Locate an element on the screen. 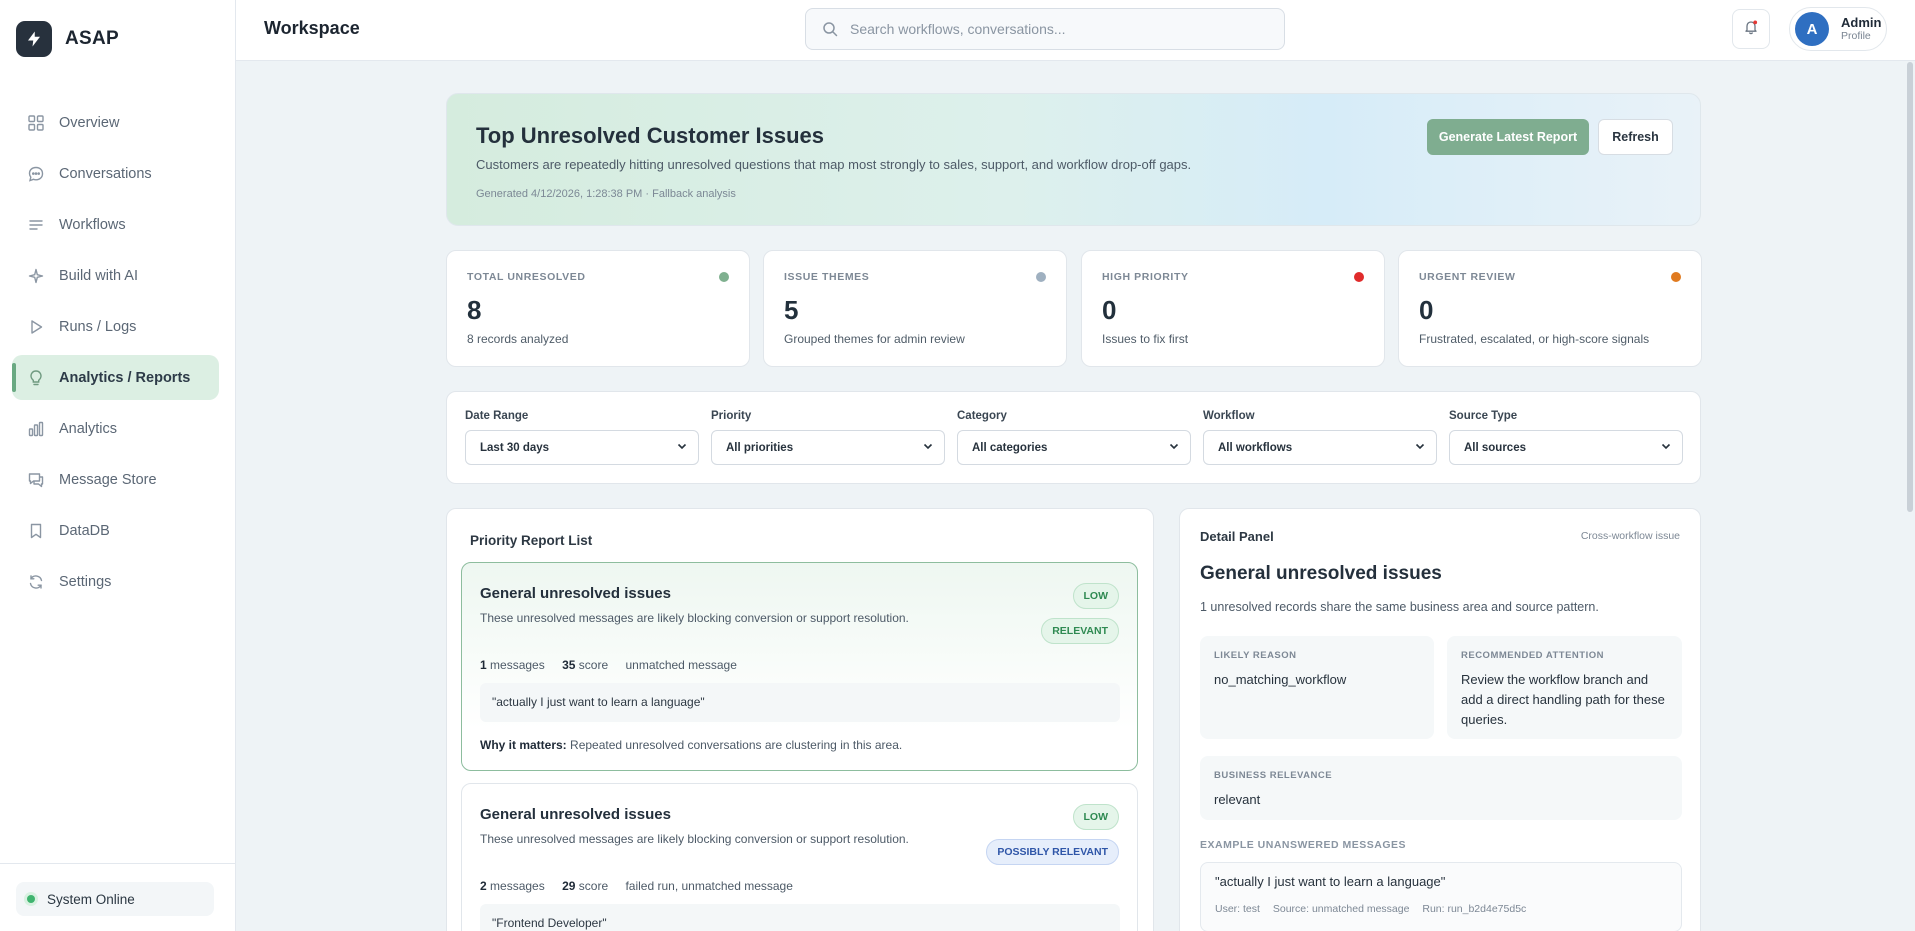 The height and width of the screenshot is (931, 1915). profile-name: Admin is located at coordinates (1861, 22).